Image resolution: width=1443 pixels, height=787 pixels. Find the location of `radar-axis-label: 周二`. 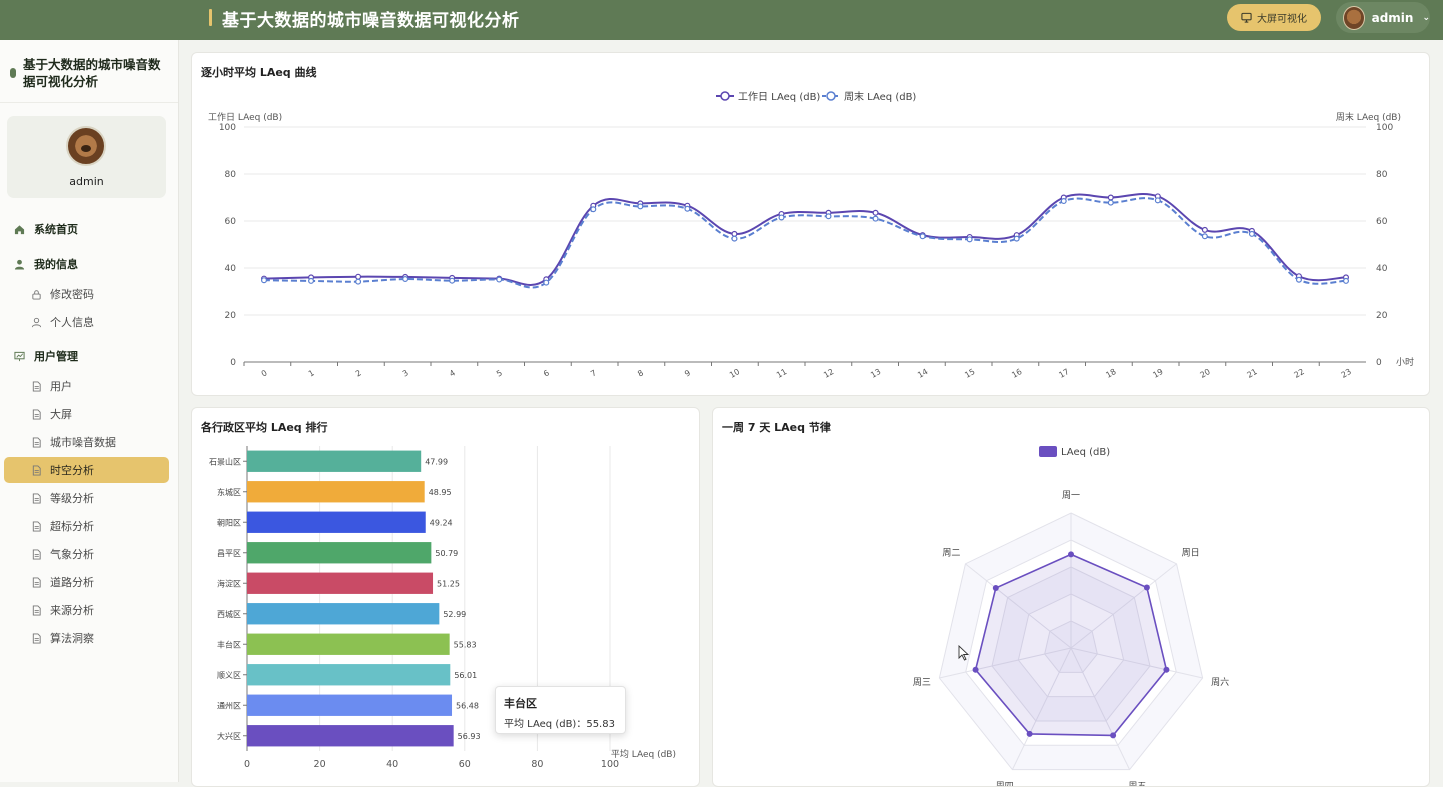

radar-axis-label: 周二 is located at coordinates (951, 553).